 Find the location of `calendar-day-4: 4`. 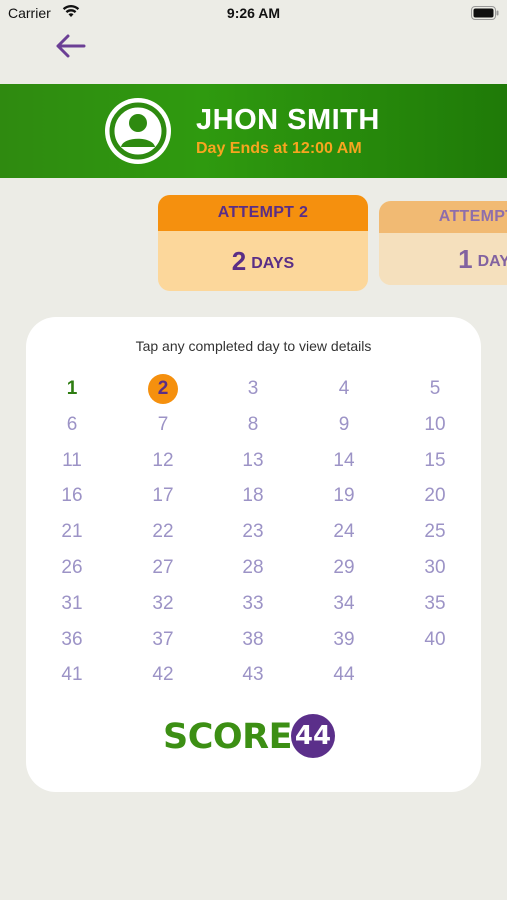

calendar-day-4: 4 is located at coordinates (344, 389).